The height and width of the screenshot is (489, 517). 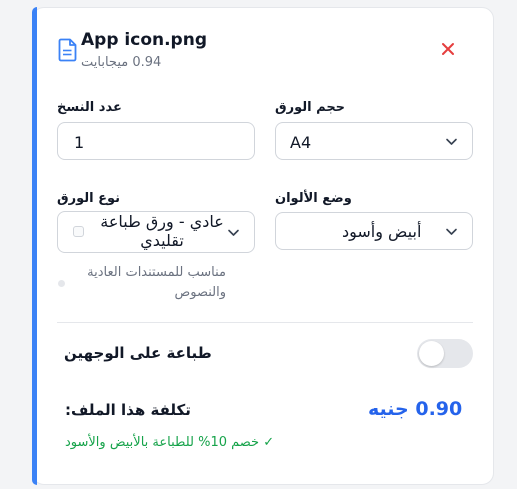 What do you see at coordinates (79, 142) in the screenshot?
I see `copies-value: 1` at bounding box center [79, 142].